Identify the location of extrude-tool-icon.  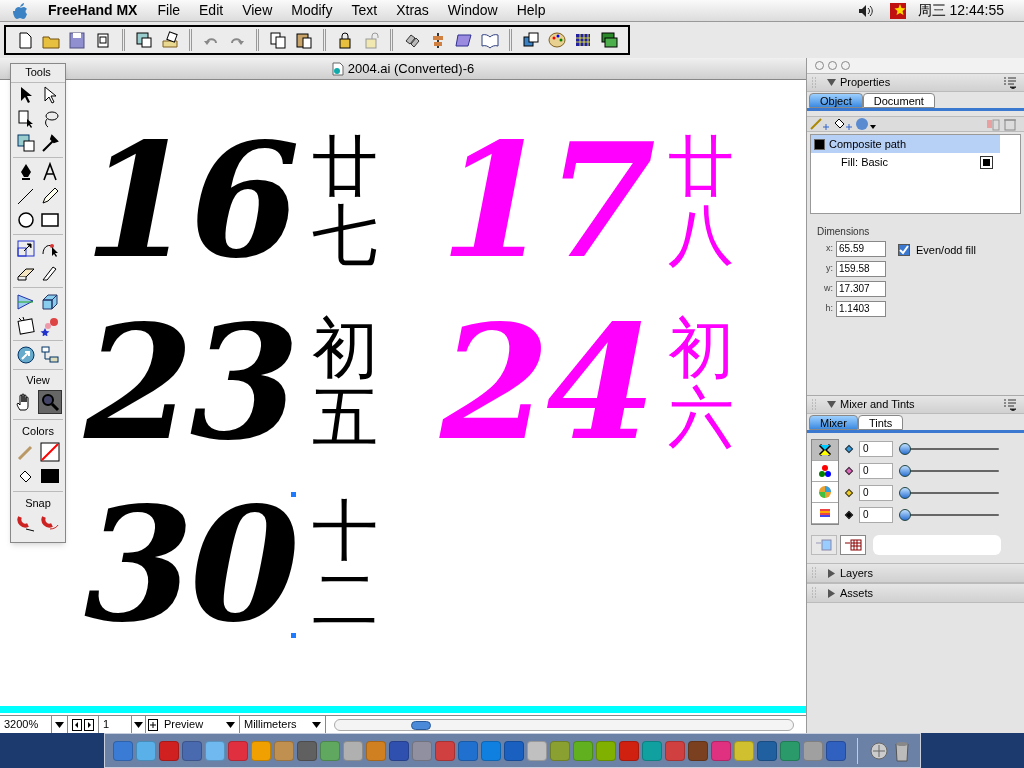
(50, 301).